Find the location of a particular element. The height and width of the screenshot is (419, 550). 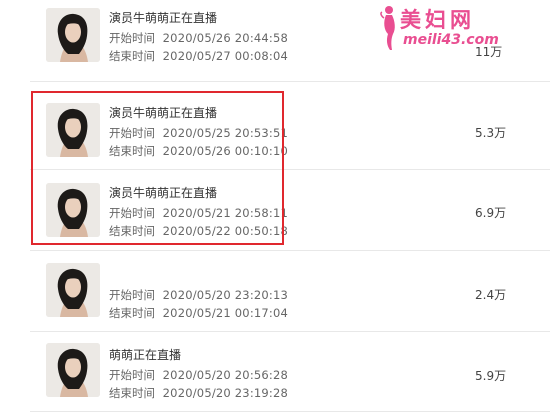

start-time: 开始时间 2020/05/20 20:56:28 is located at coordinates (198, 375).